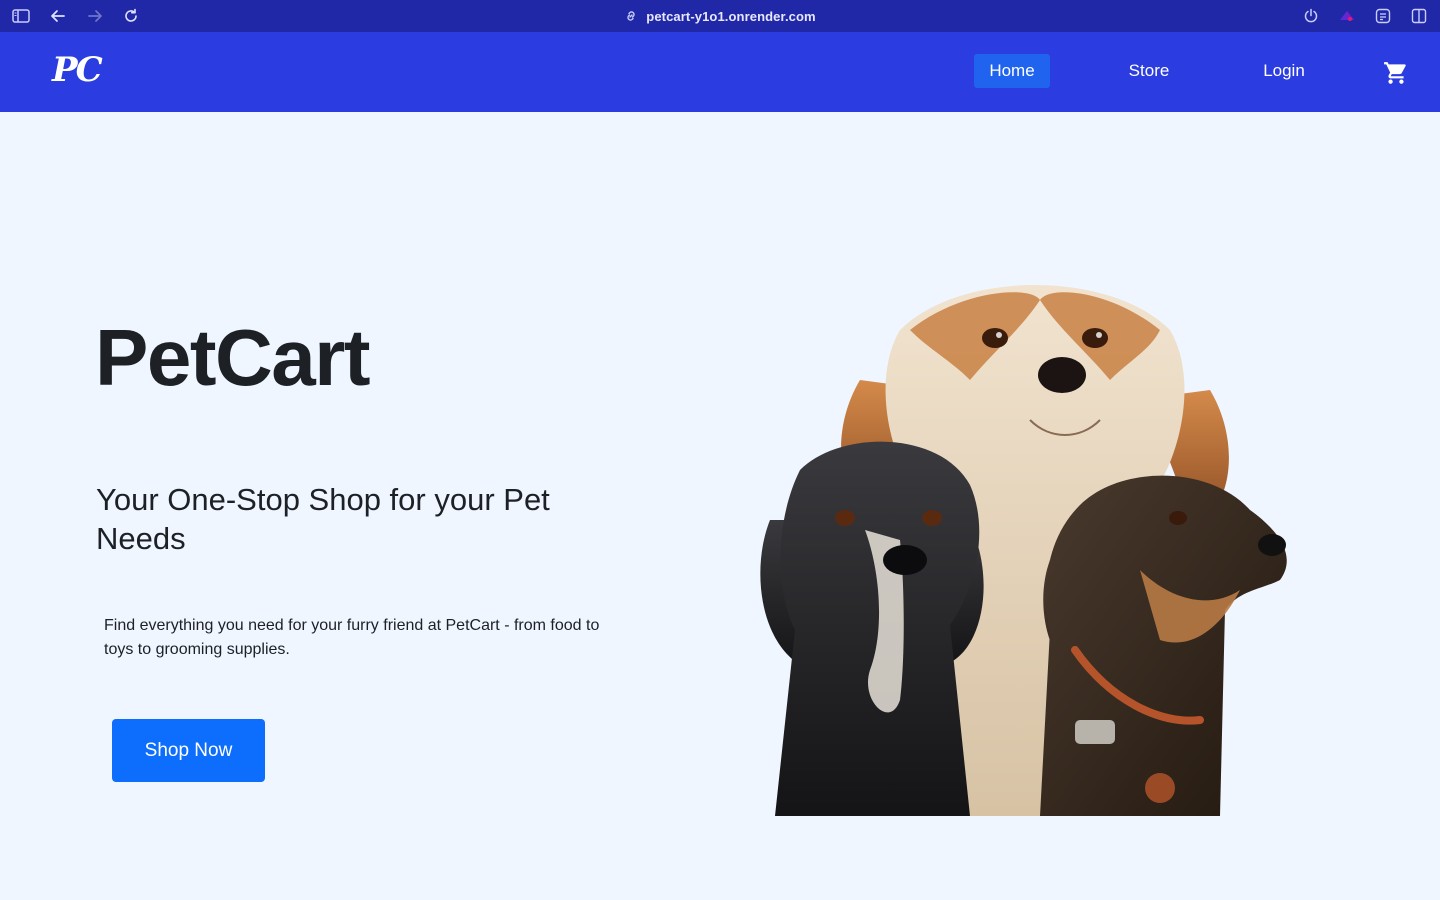  I want to click on link-icon, so click(631, 16).